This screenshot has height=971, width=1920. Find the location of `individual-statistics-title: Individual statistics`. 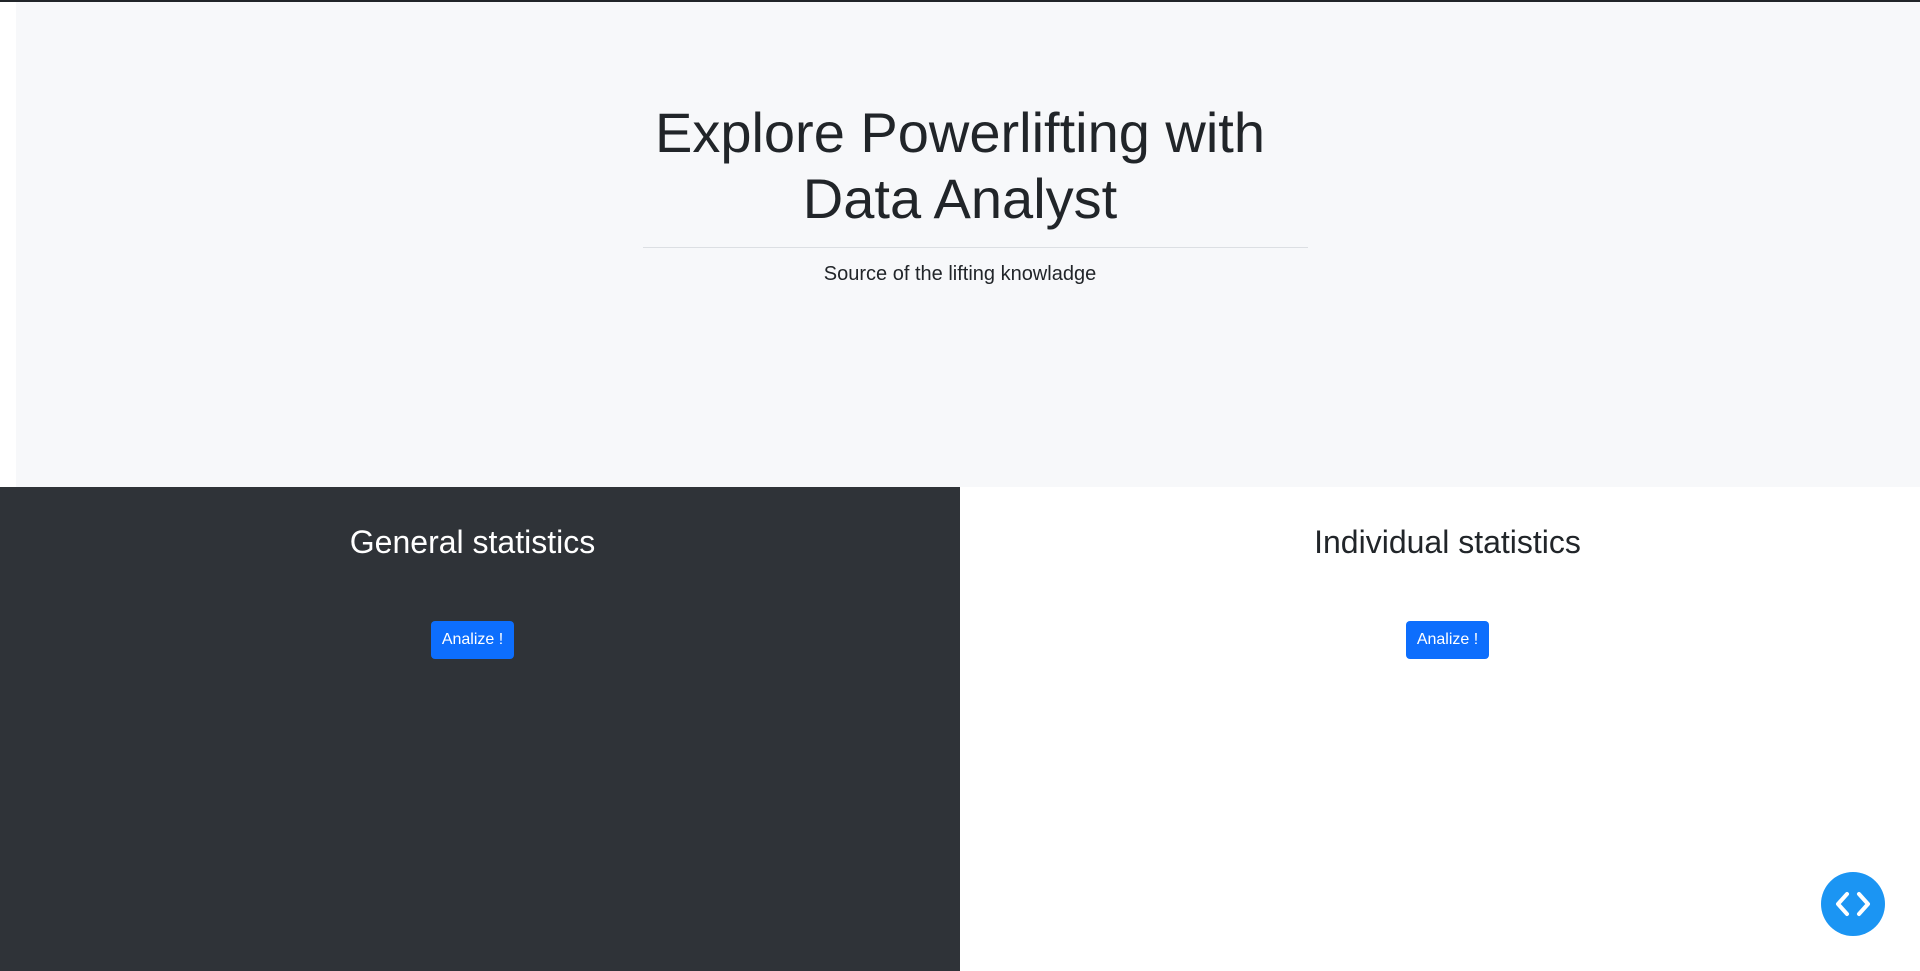

individual-statistics-title: Individual statistics is located at coordinates (1447, 542).